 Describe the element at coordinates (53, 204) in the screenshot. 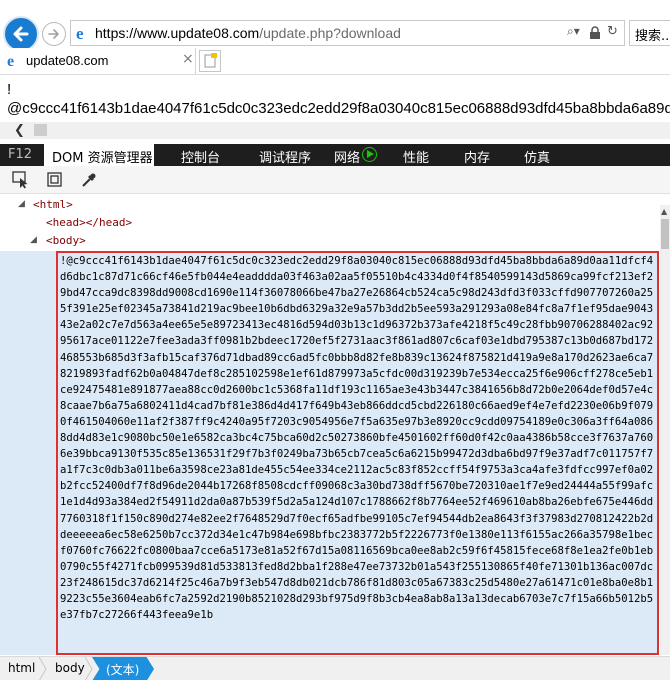

I see `dom-node-html: <html>` at that location.